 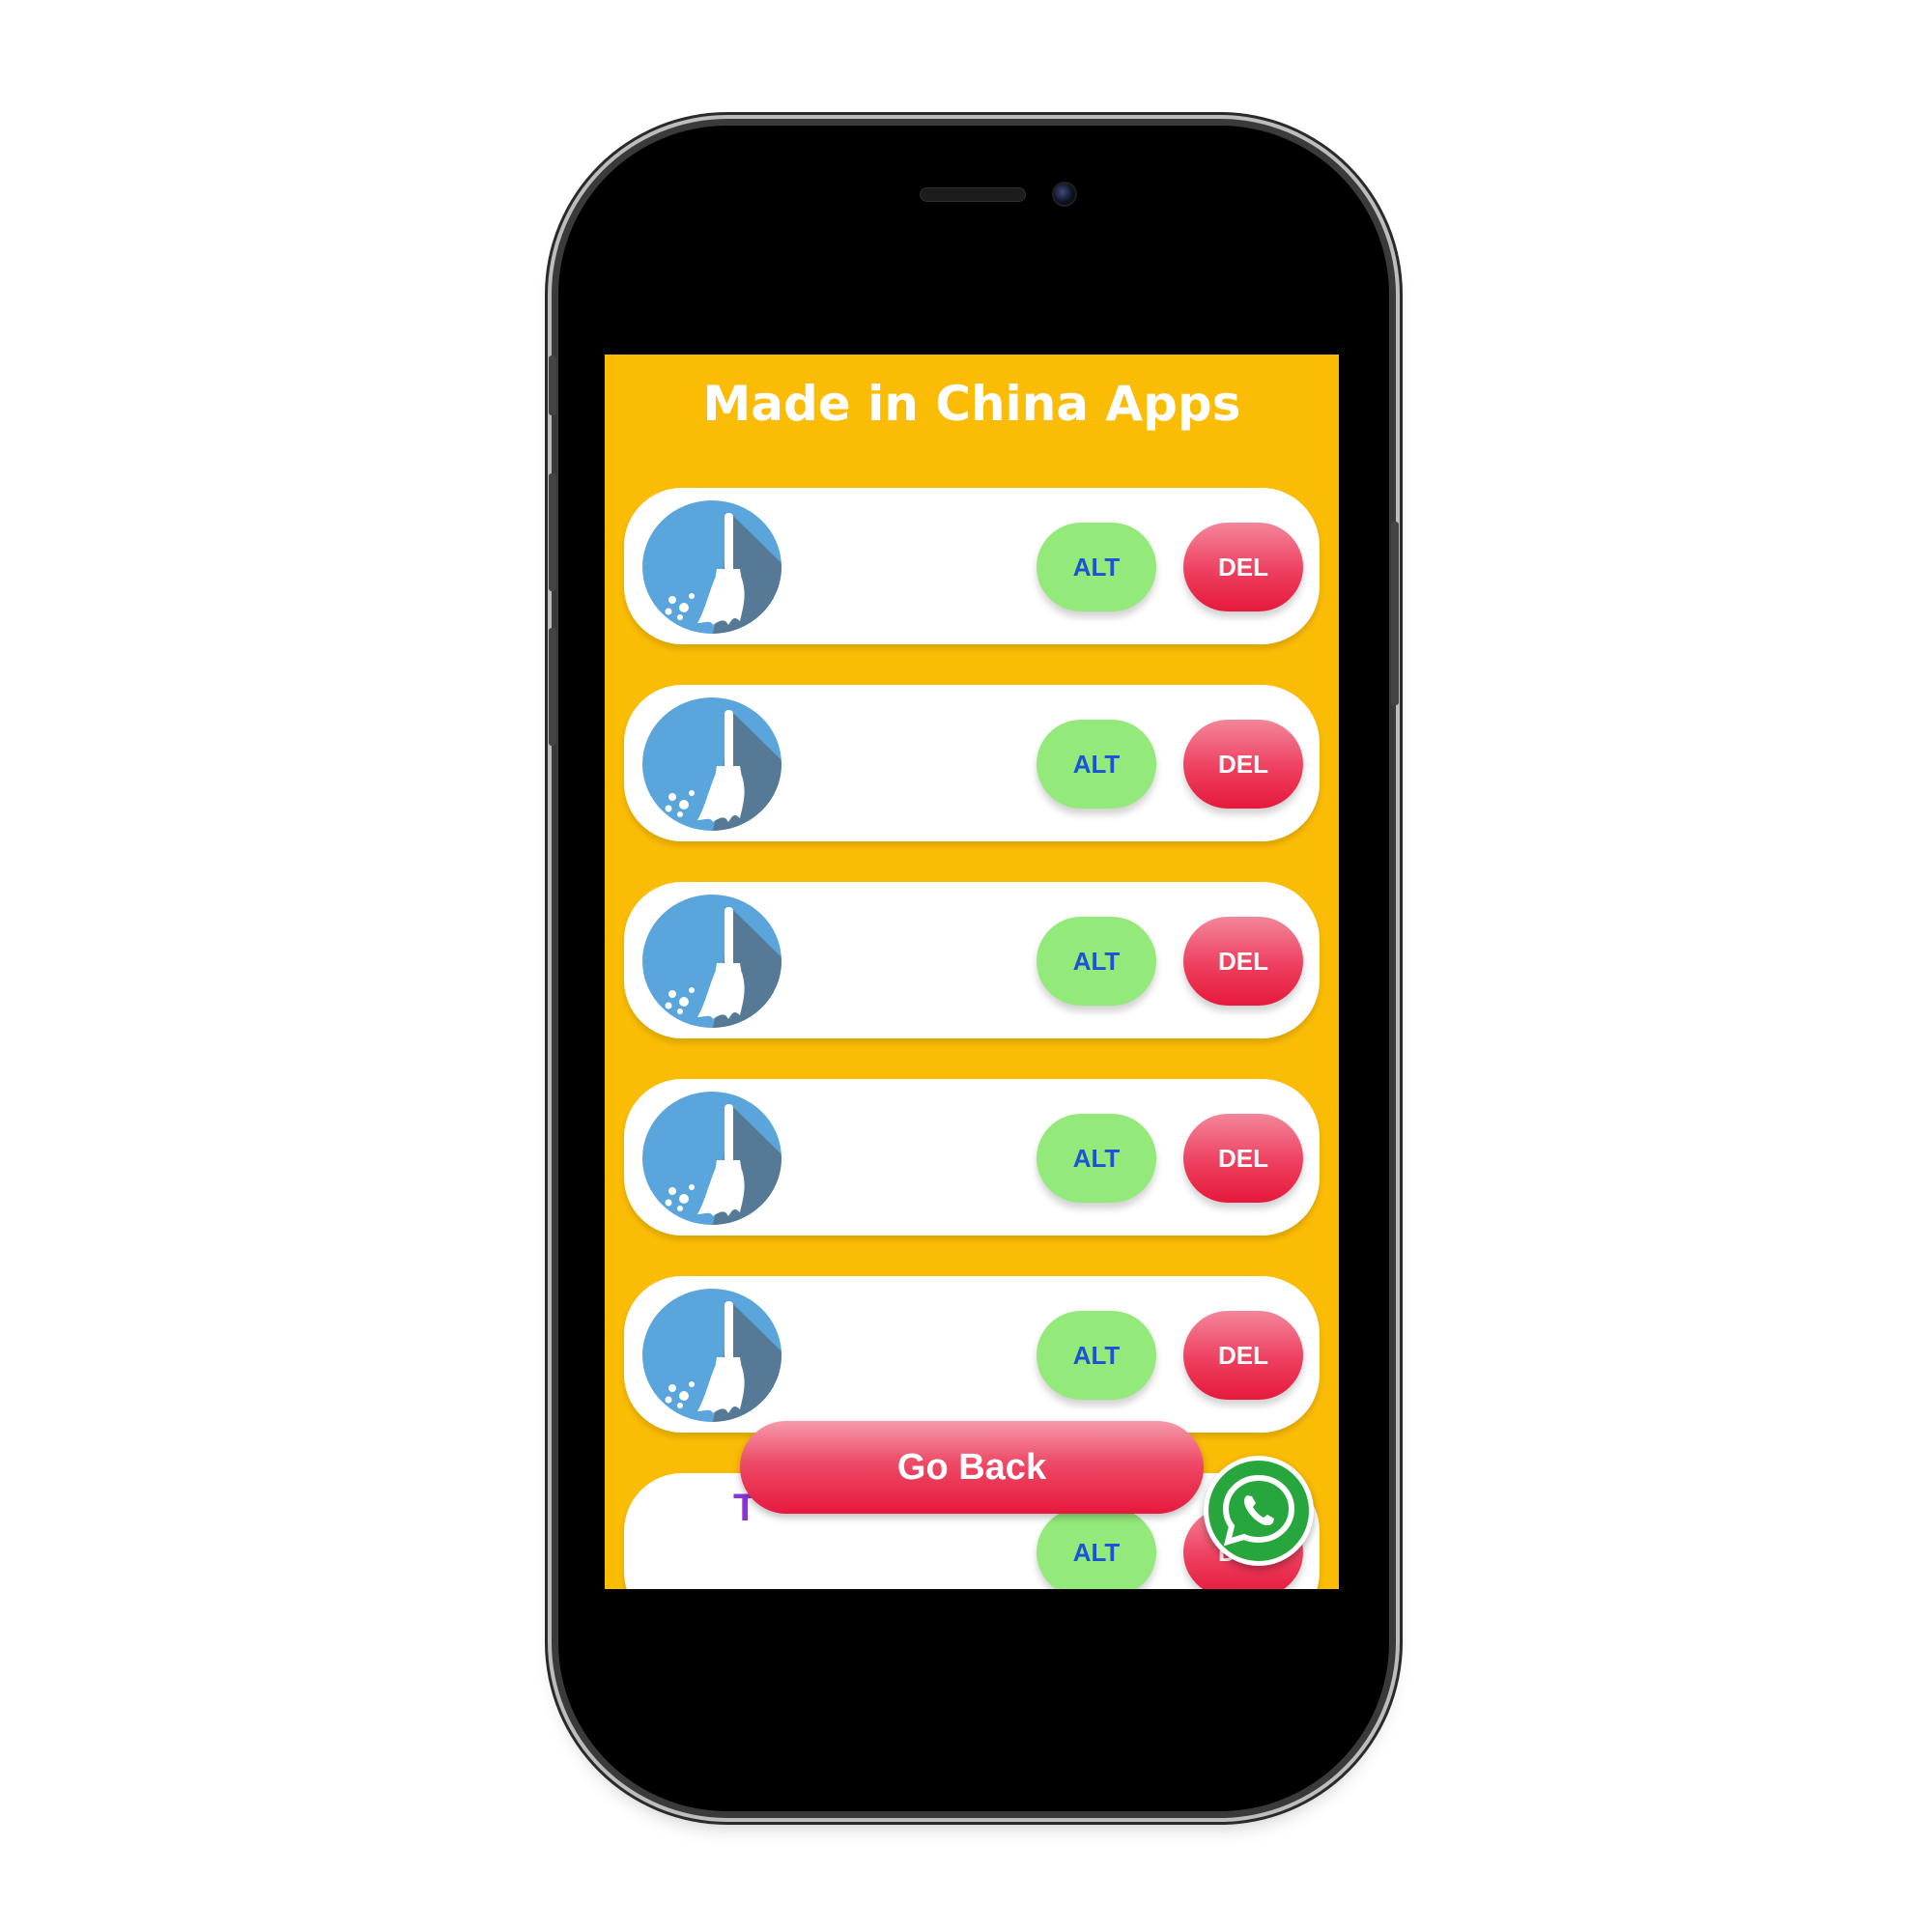 What do you see at coordinates (973, 194) in the screenshot?
I see `phone-speaker` at bounding box center [973, 194].